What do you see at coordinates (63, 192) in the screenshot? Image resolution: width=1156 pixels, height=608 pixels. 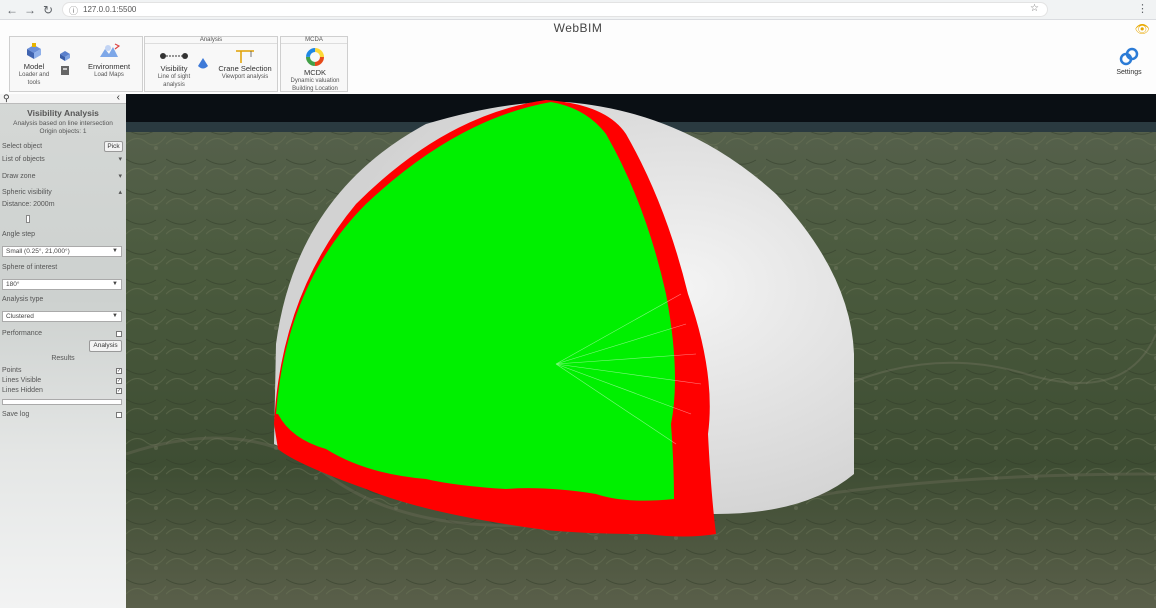 I see `spheric-visibility-row: Spheric visibility ▴` at bounding box center [63, 192].